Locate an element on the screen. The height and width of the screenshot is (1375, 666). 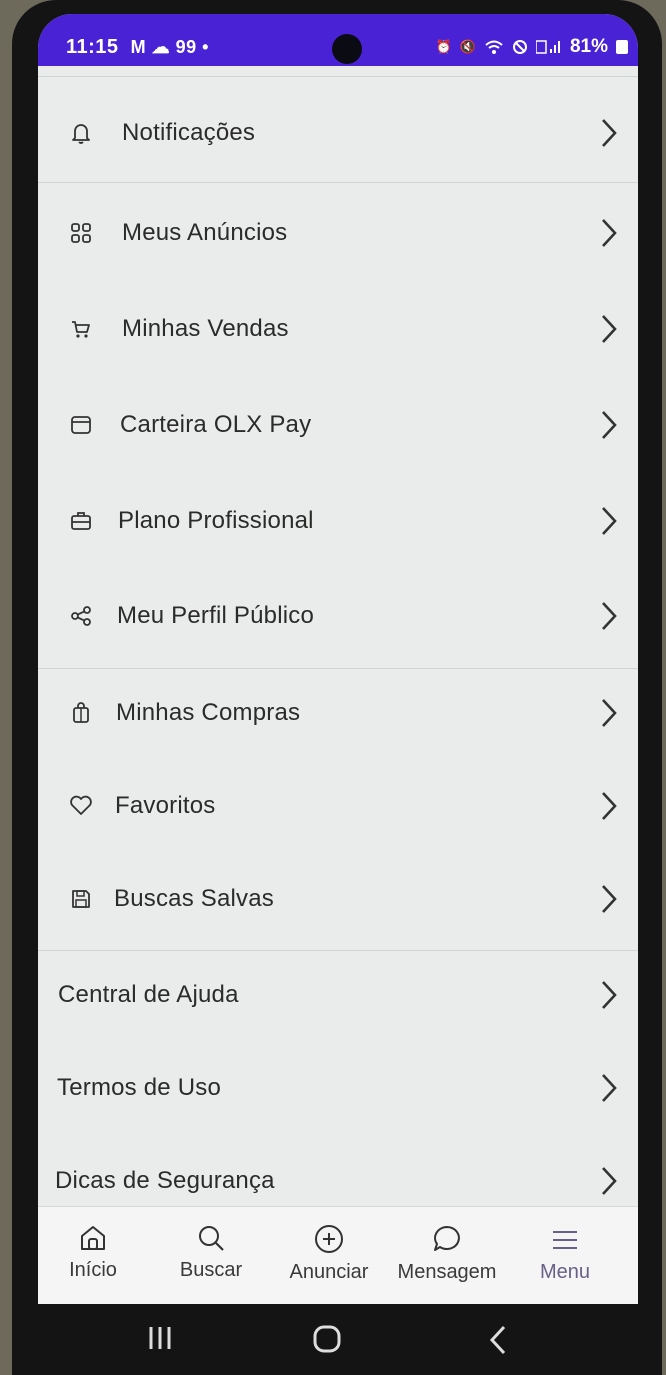
grid-icon is located at coordinates (81, 233).